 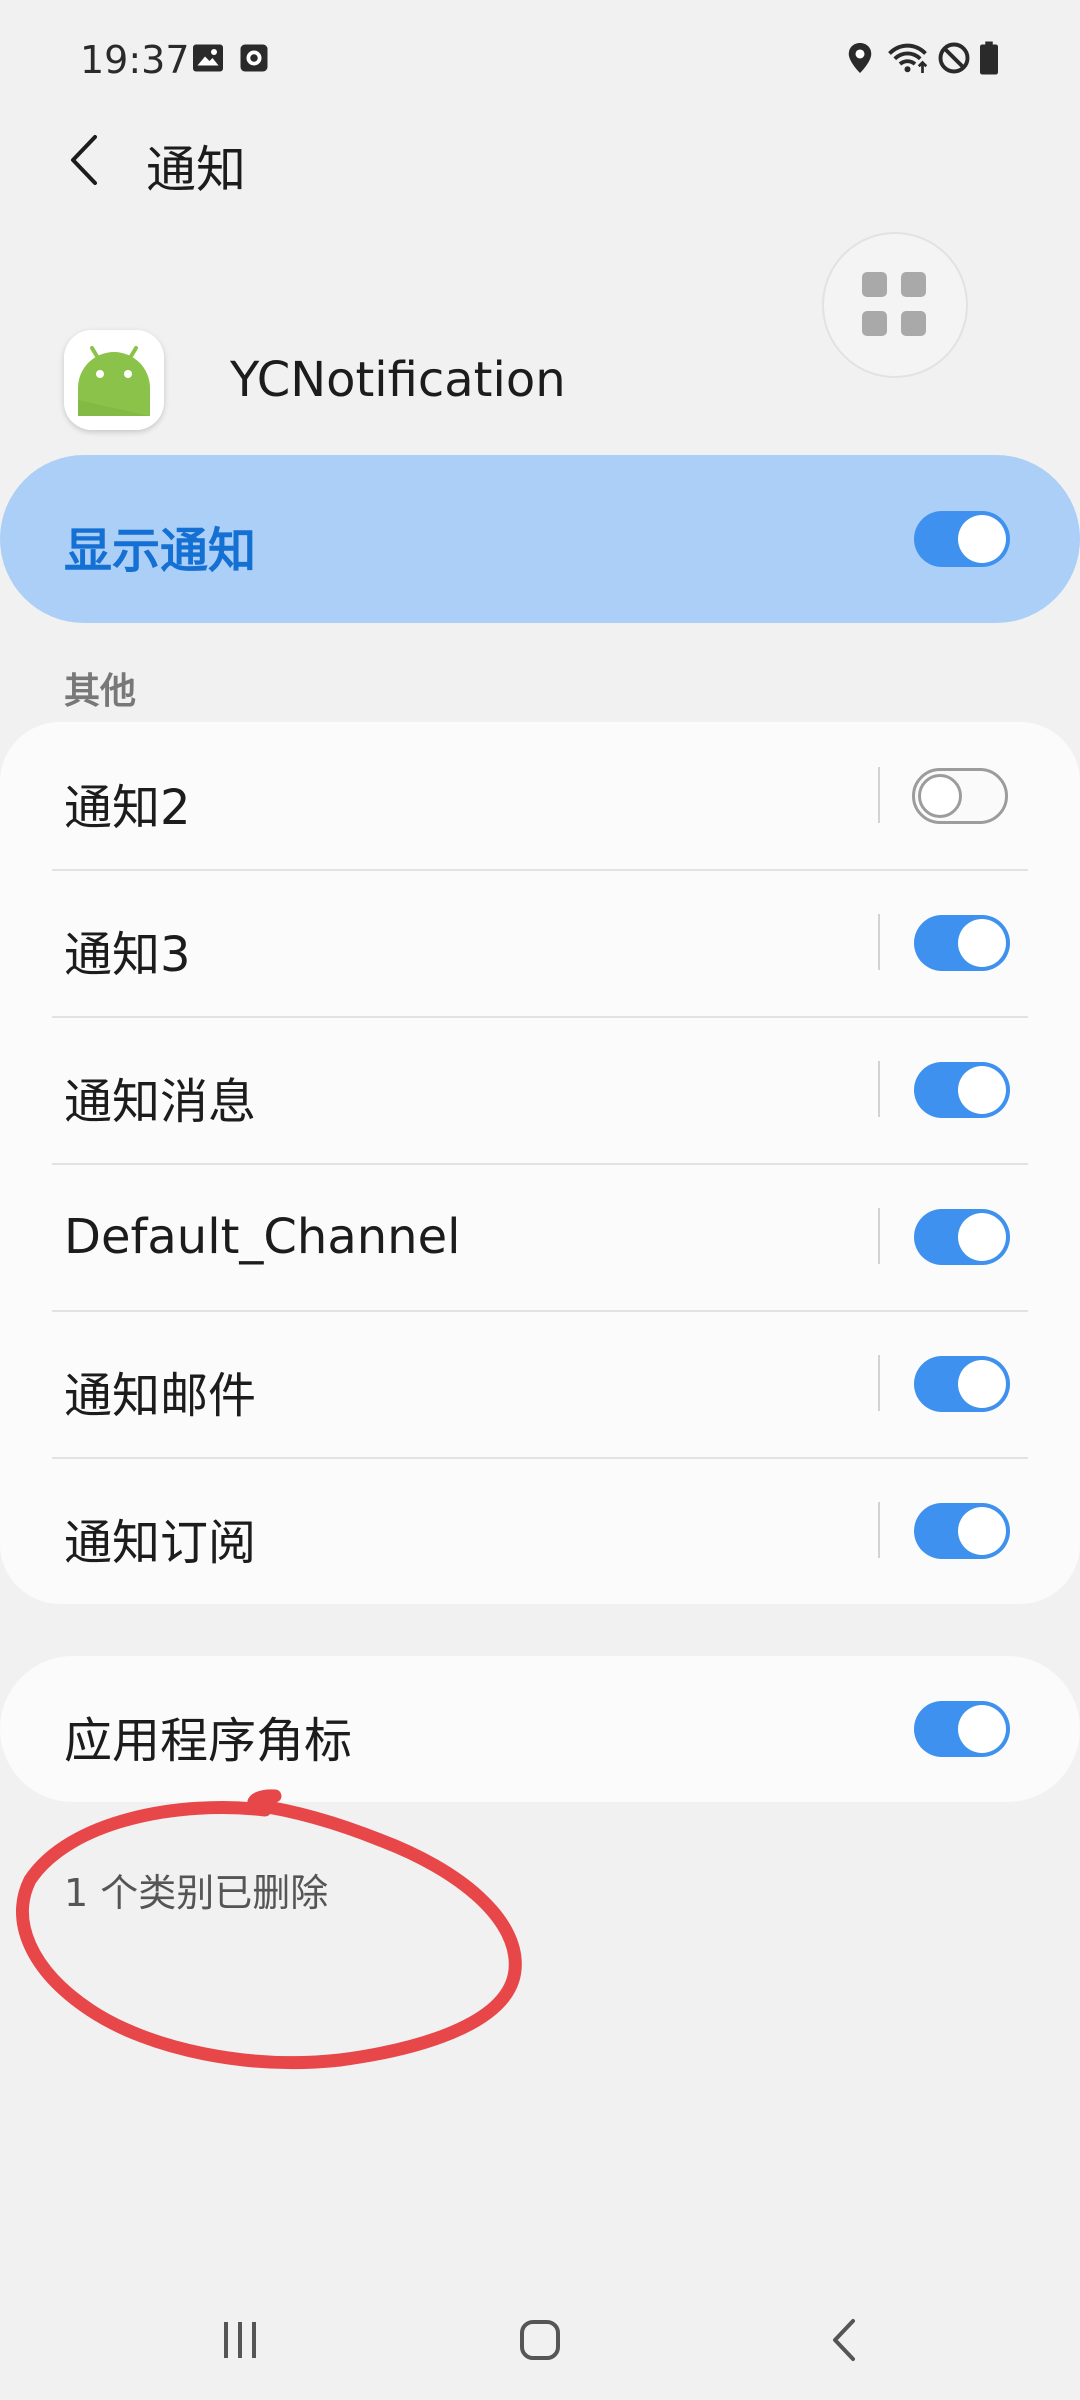 I want to click on wifi-icon, so click(x=909, y=58).